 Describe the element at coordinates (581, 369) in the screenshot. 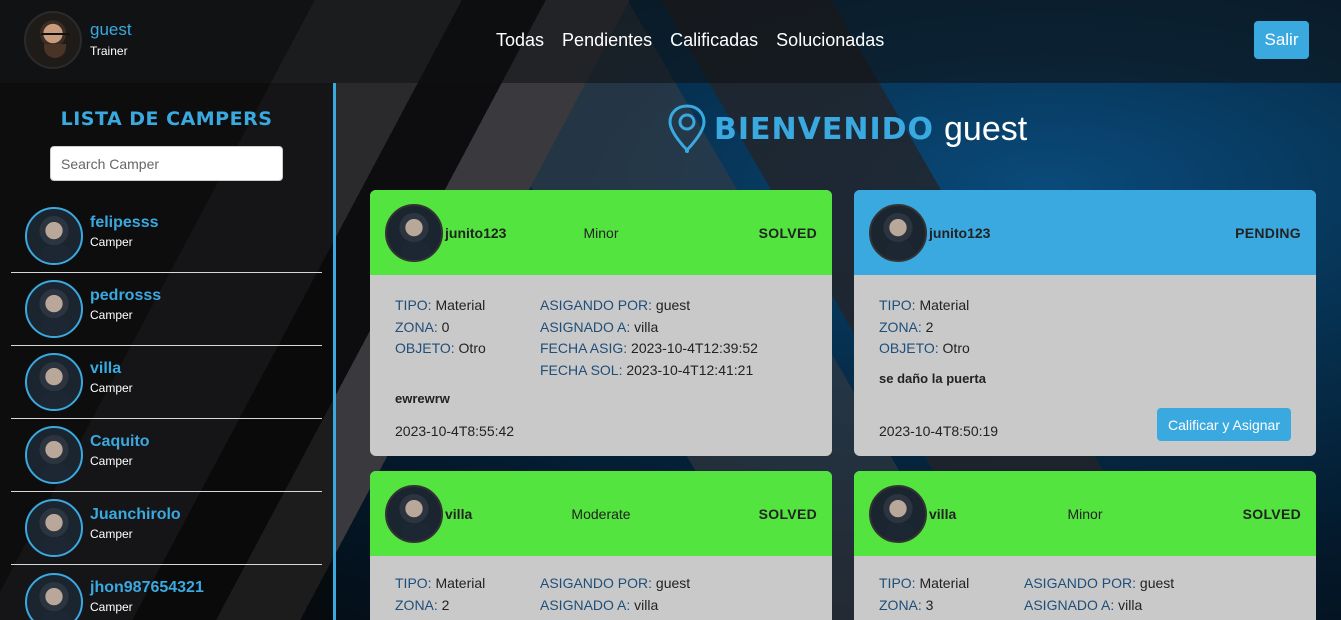

I see `fecha-sol-label: FECHA SOL:` at that location.